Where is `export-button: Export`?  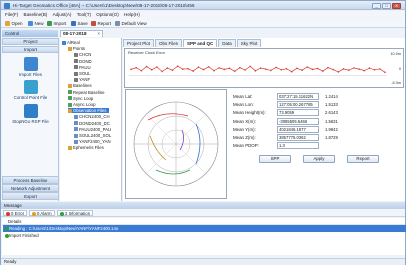
export-button: Export is located at coordinates (30, 196).